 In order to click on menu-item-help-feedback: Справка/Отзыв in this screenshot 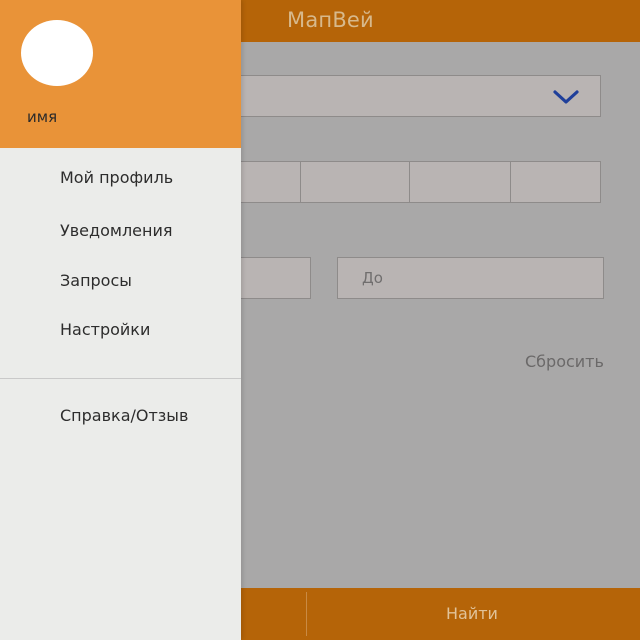, I will do `click(120, 418)`.